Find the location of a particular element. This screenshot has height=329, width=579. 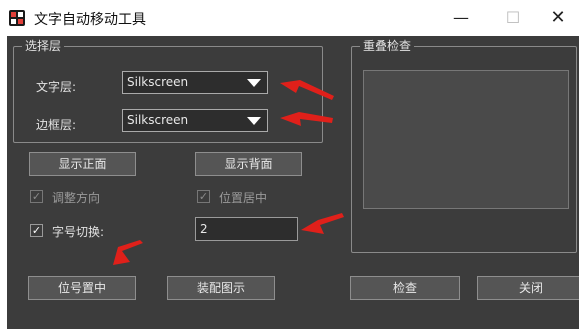

adjust-direction-label: 调整方向 is located at coordinates (76, 198).